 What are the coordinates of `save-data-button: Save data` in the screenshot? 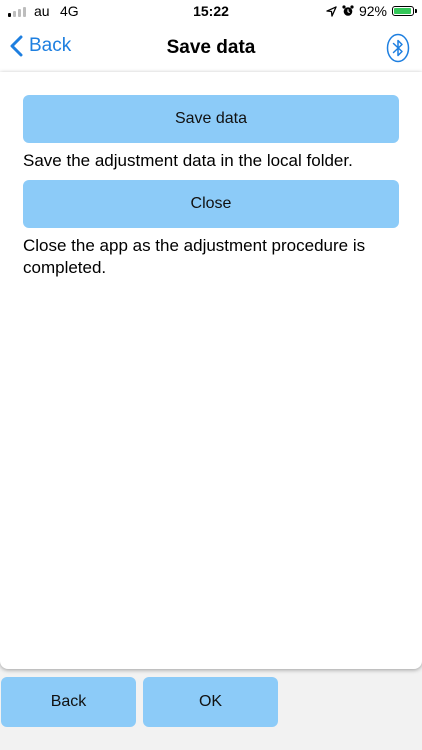 It's located at (211, 119).